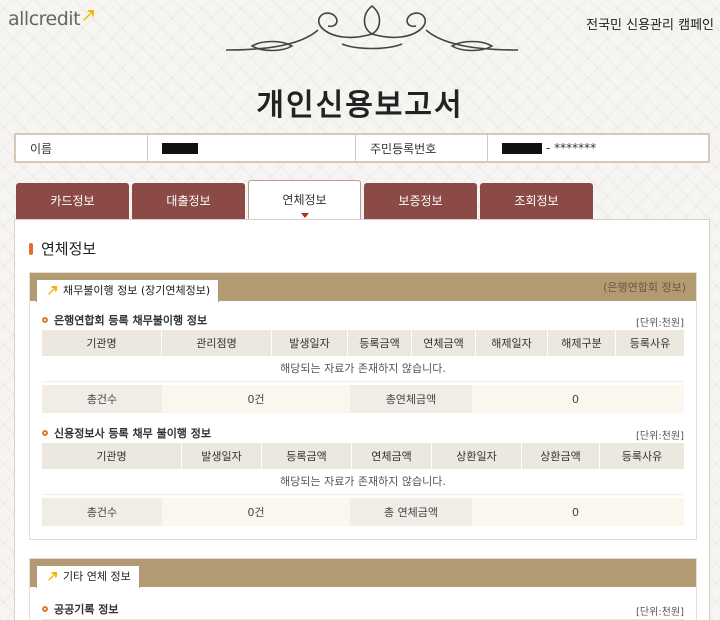 The width and height of the screenshot is (720, 620). Describe the element at coordinates (188, 201) in the screenshot. I see `tab-loan-info: 대출정보` at that location.